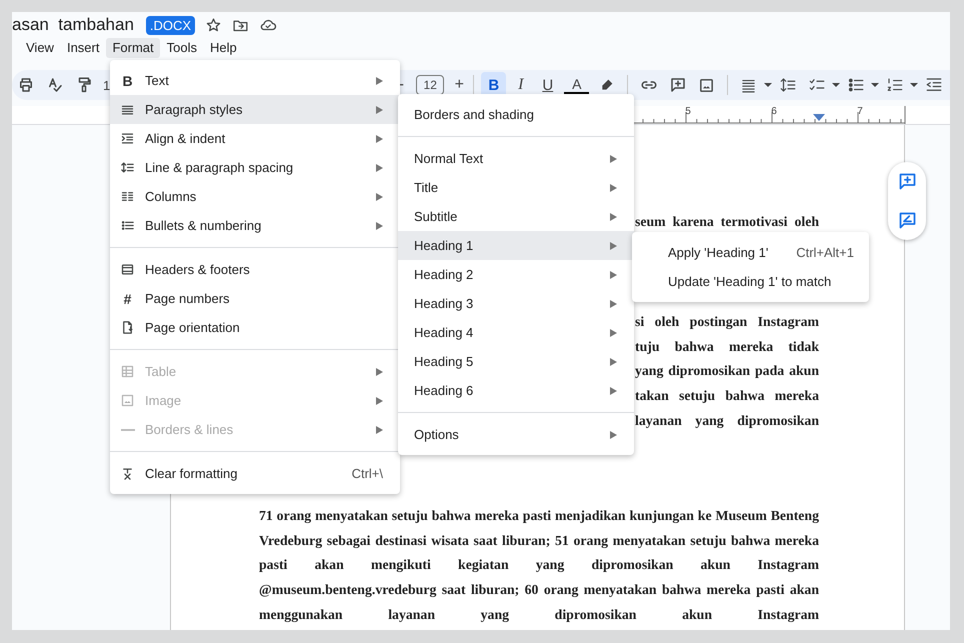 Image resolution: width=964 pixels, height=643 pixels. What do you see at coordinates (255, 109) in the screenshot?
I see `menu-item: Paragraph styles` at bounding box center [255, 109].